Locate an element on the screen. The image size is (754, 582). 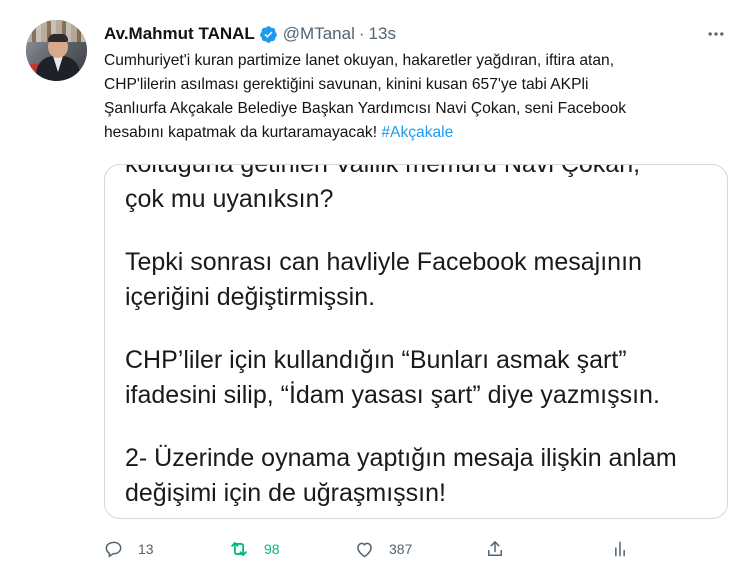
author-name: Av.Mahmut TANAL is located at coordinates (179, 34).